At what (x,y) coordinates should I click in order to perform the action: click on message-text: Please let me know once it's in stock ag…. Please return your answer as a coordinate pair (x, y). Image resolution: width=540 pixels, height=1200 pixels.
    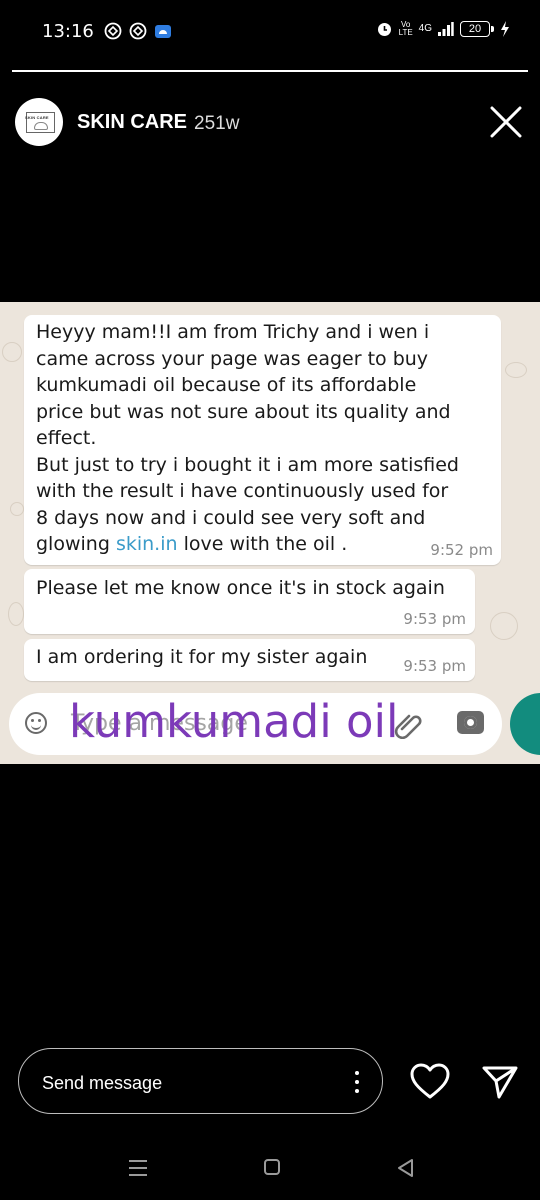
    Looking at the image, I should click on (240, 588).